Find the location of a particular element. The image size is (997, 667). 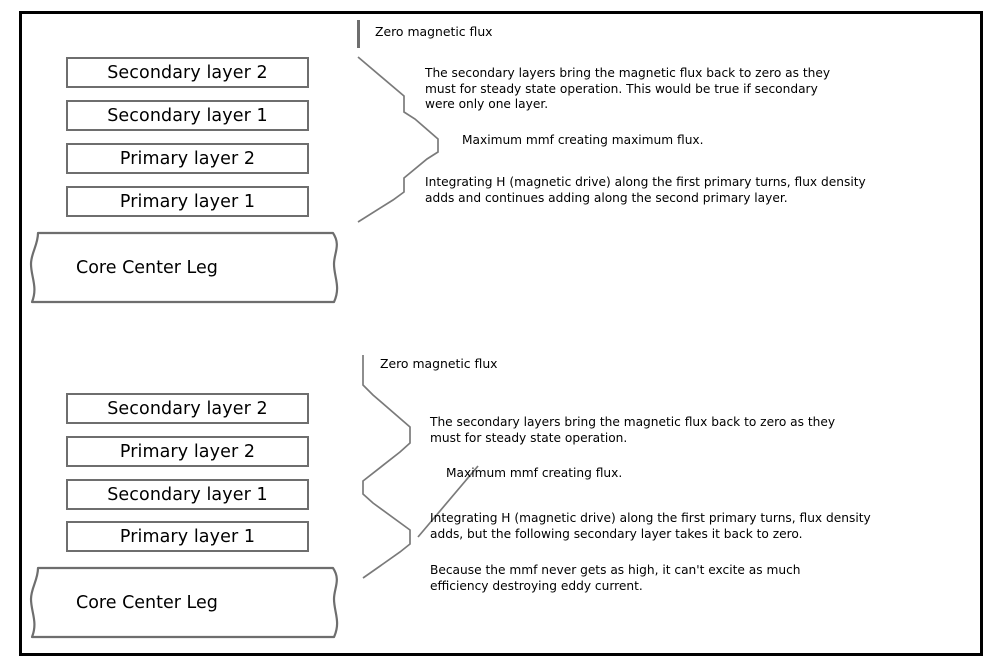

bottom-annotation-zero-flux: Zero magnetic flux is located at coordinates (439, 363).